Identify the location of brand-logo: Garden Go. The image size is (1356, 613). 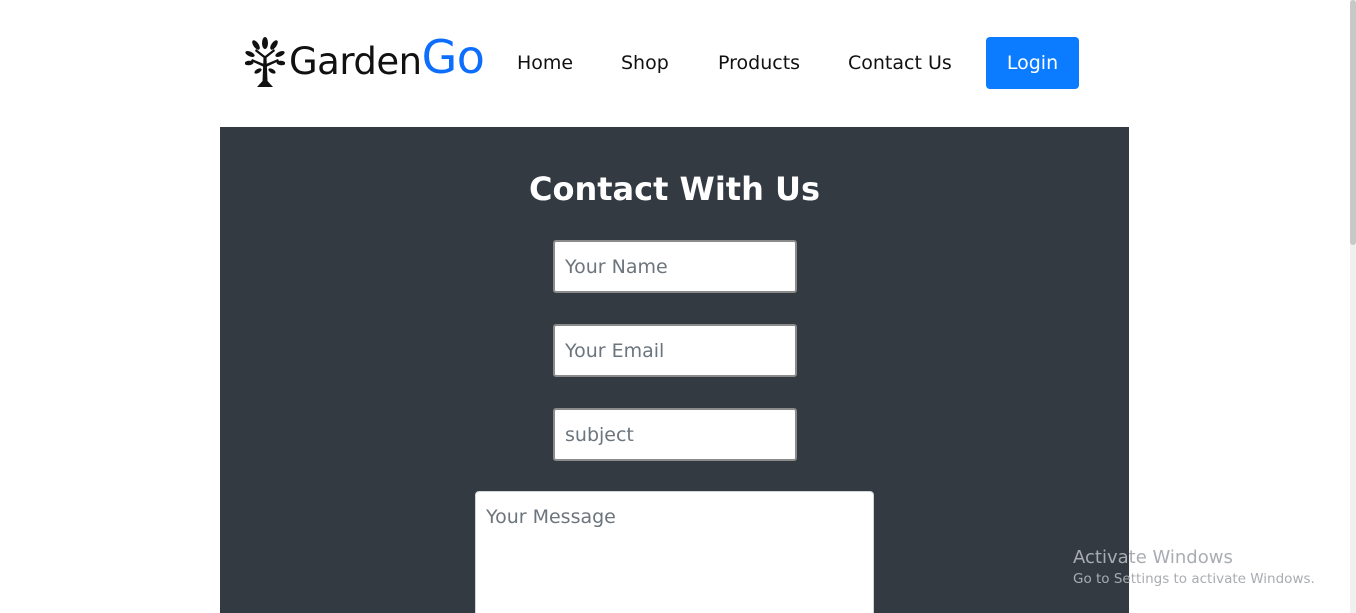
(365, 59).